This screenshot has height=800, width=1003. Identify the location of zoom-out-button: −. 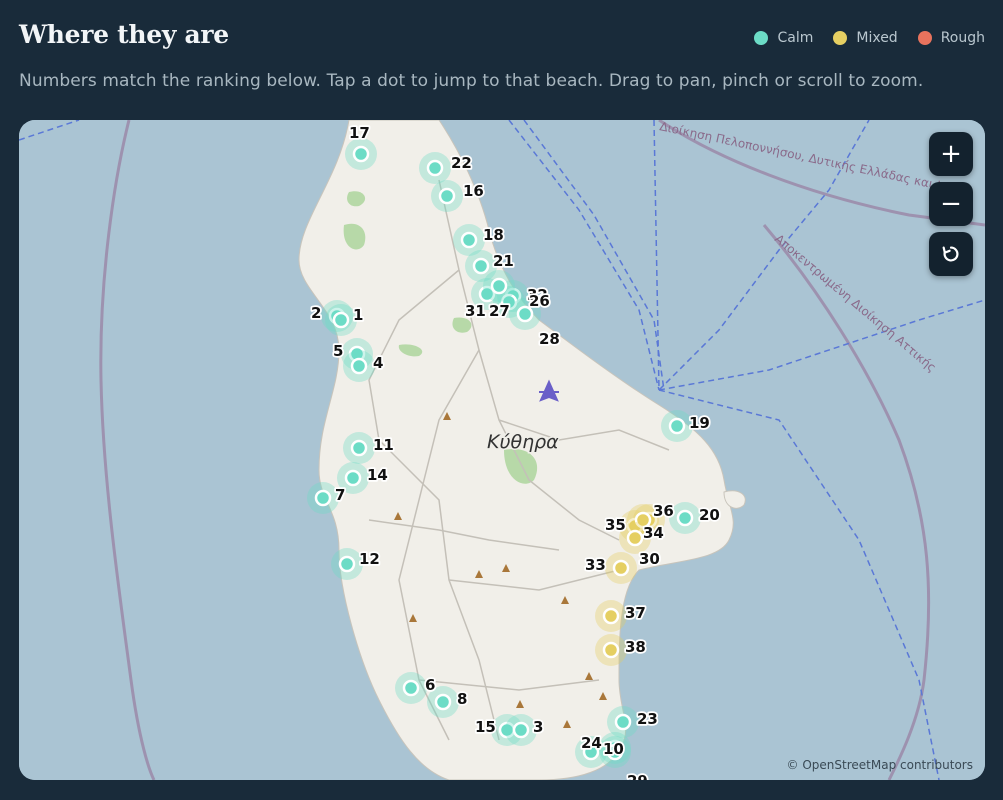
(951, 204).